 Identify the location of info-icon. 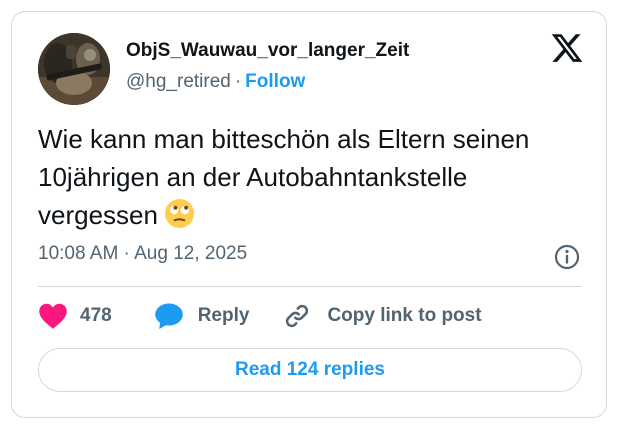
(567, 257).